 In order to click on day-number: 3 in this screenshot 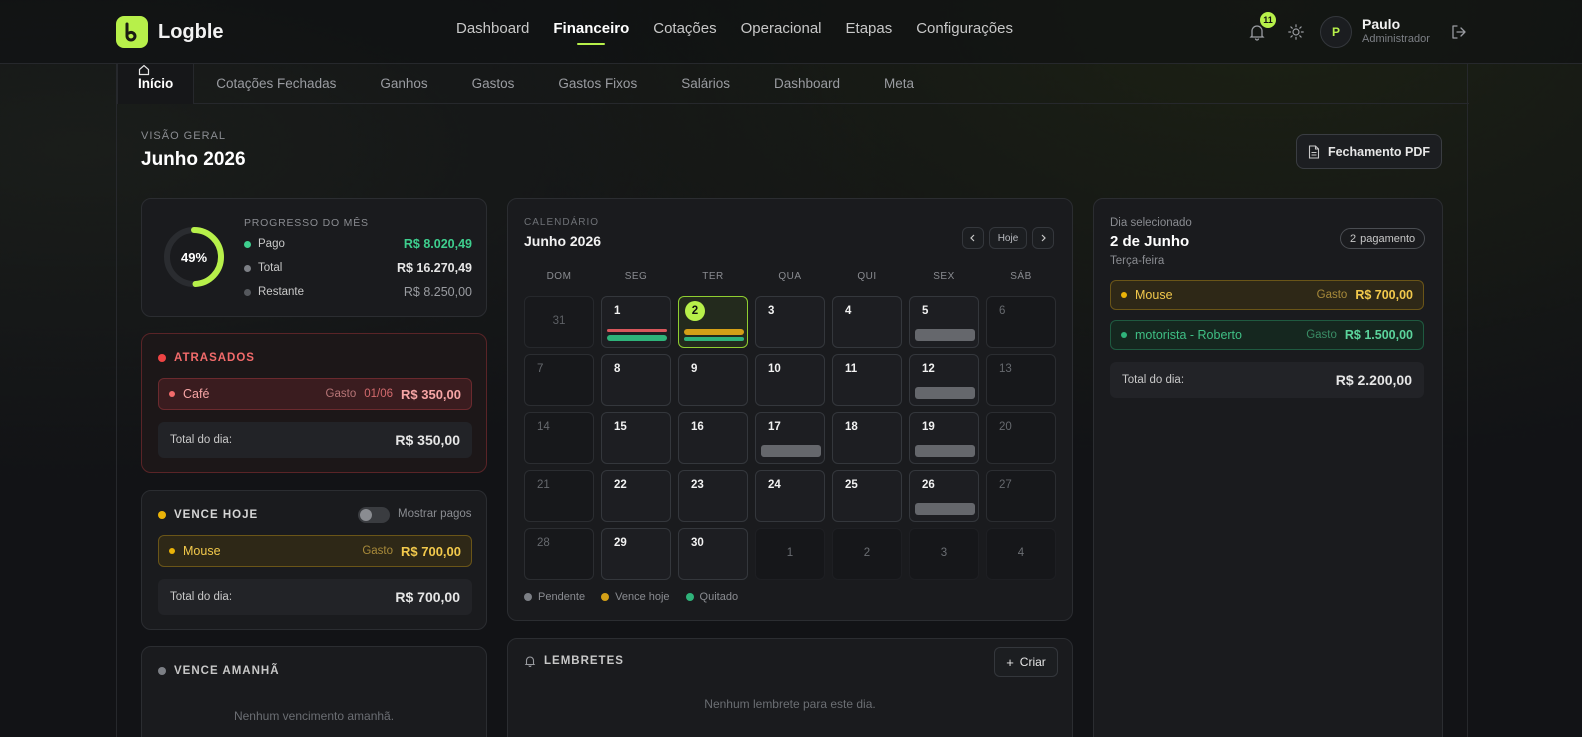, I will do `click(944, 553)`.